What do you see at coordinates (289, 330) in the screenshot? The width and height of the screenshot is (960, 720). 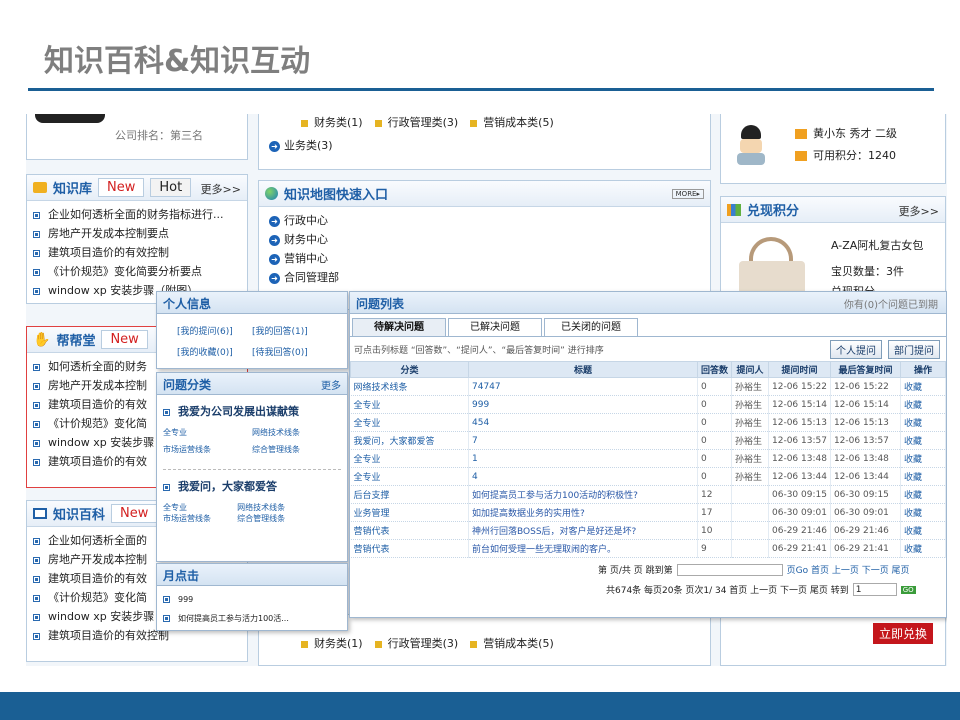 I see `my-answers-link: [我的回答(1)]` at bounding box center [289, 330].